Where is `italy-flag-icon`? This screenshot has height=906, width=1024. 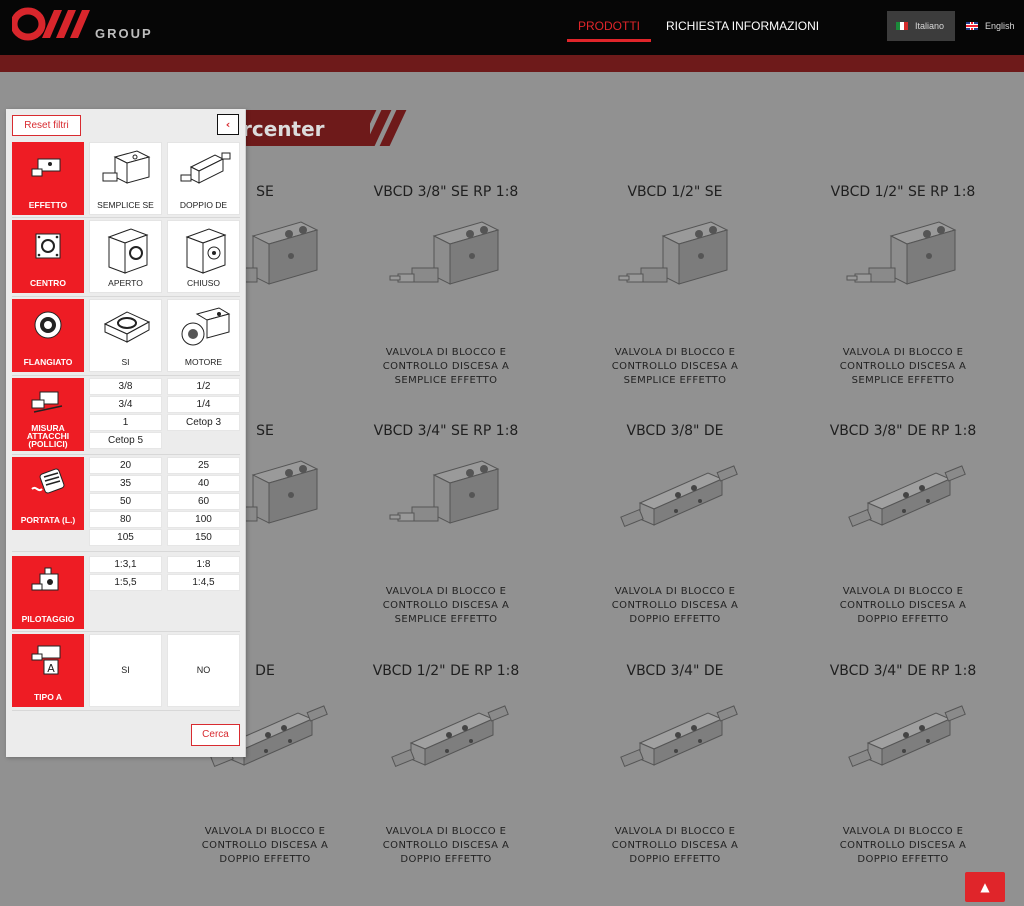
italy-flag-icon is located at coordinates (902, 26).